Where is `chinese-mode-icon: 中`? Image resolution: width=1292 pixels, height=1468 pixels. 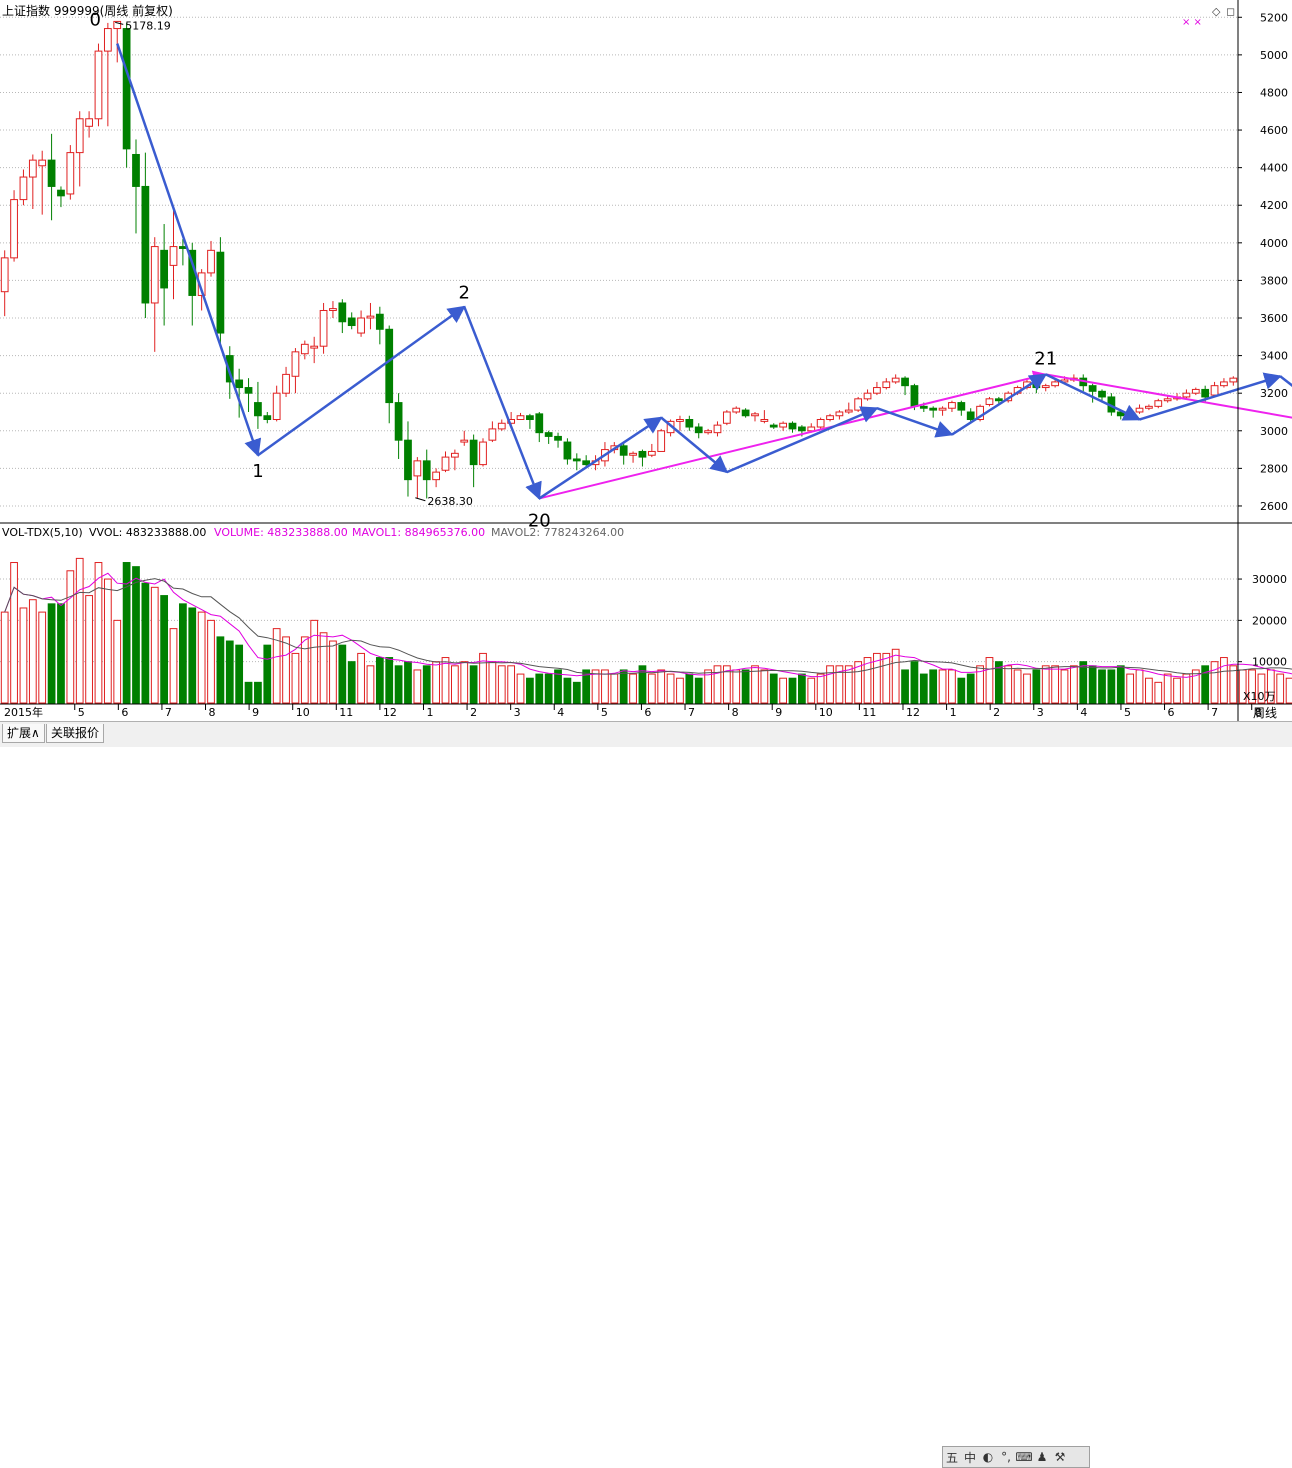 chinese-mode-icon: 中 is located at coordinates (970, 1457).